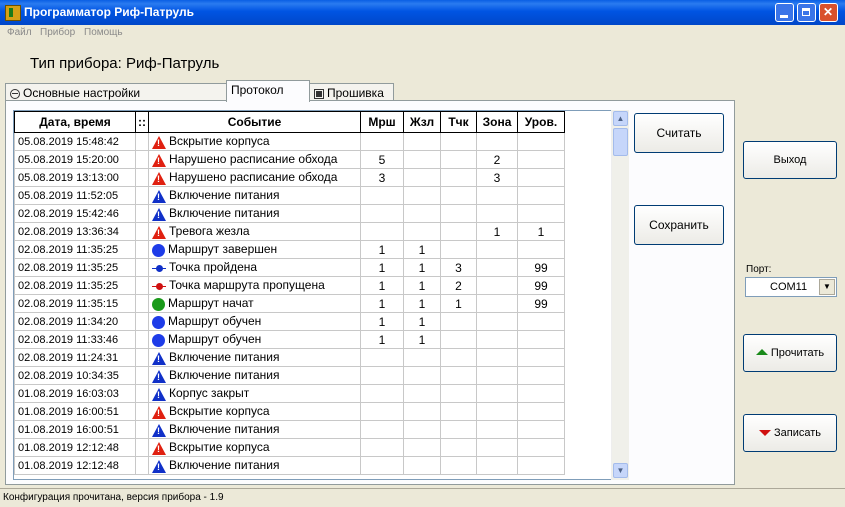 This screenshot has width=845, height=507. I want to click on chevron-down-icon: ▼, so click(827, 287).